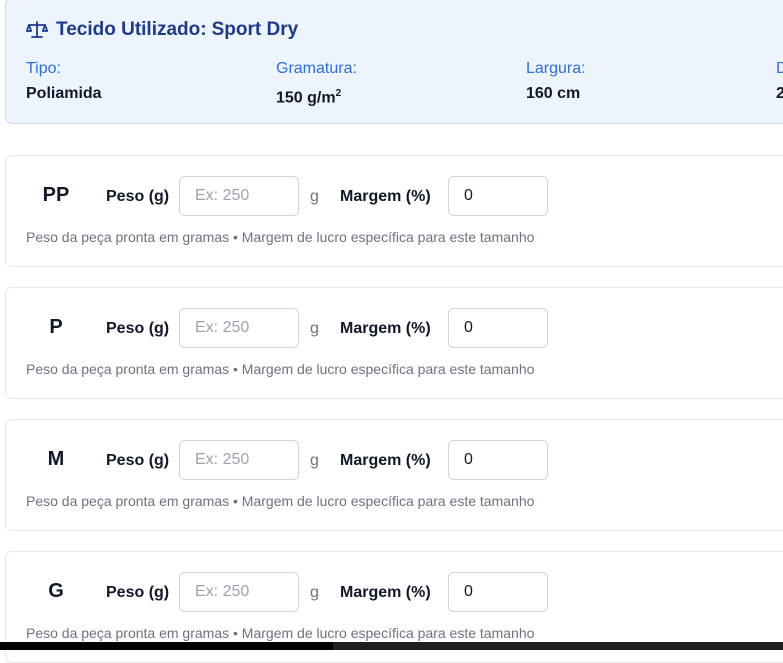  Describe the element at coordinates (43, 68) in the screenshot. I see `spec-label: Tipo:` at that location.